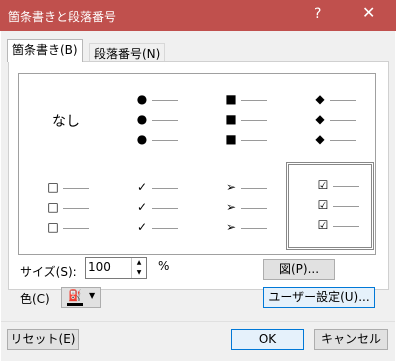  What do you see at coordinates (351, 339) in the screenshot?
I see `cancel-button: キャンセル` at bounding box center [351, 339].